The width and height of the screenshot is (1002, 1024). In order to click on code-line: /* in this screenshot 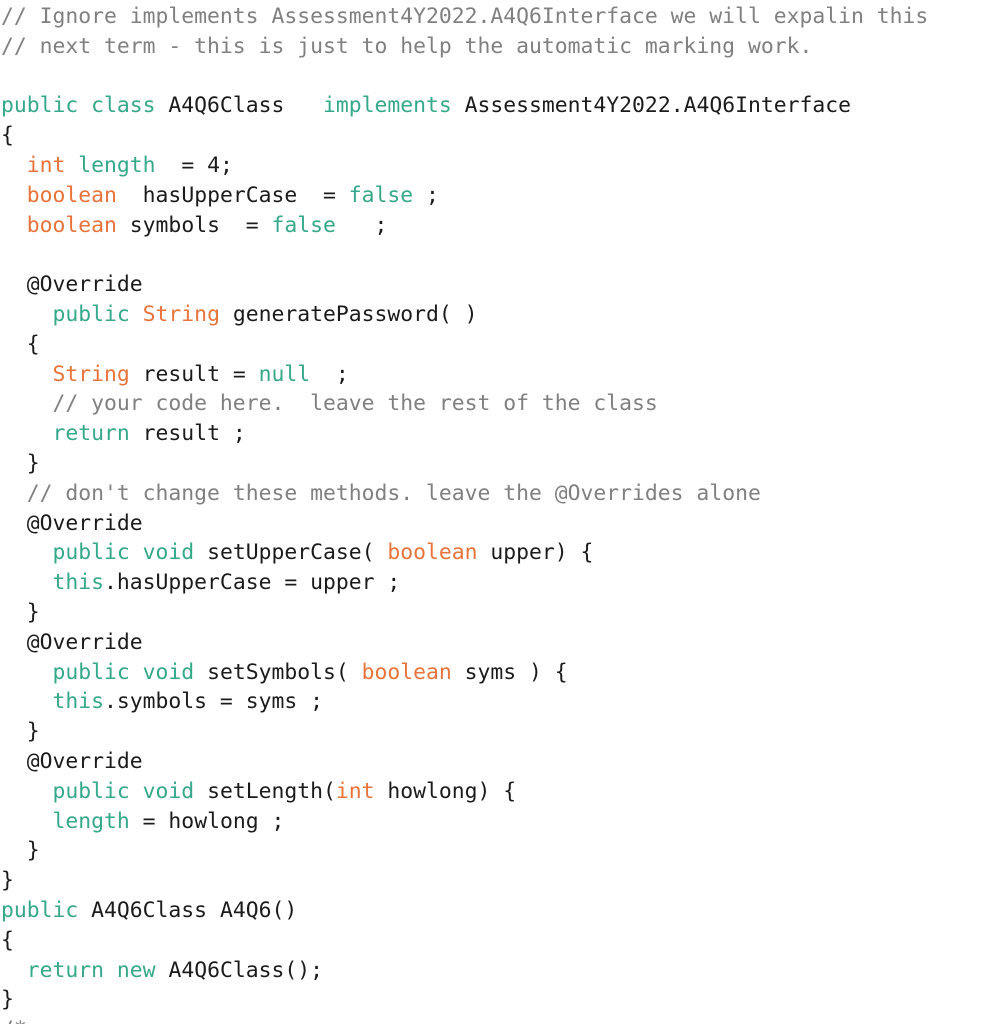, I will do `click(501, 1019)`.